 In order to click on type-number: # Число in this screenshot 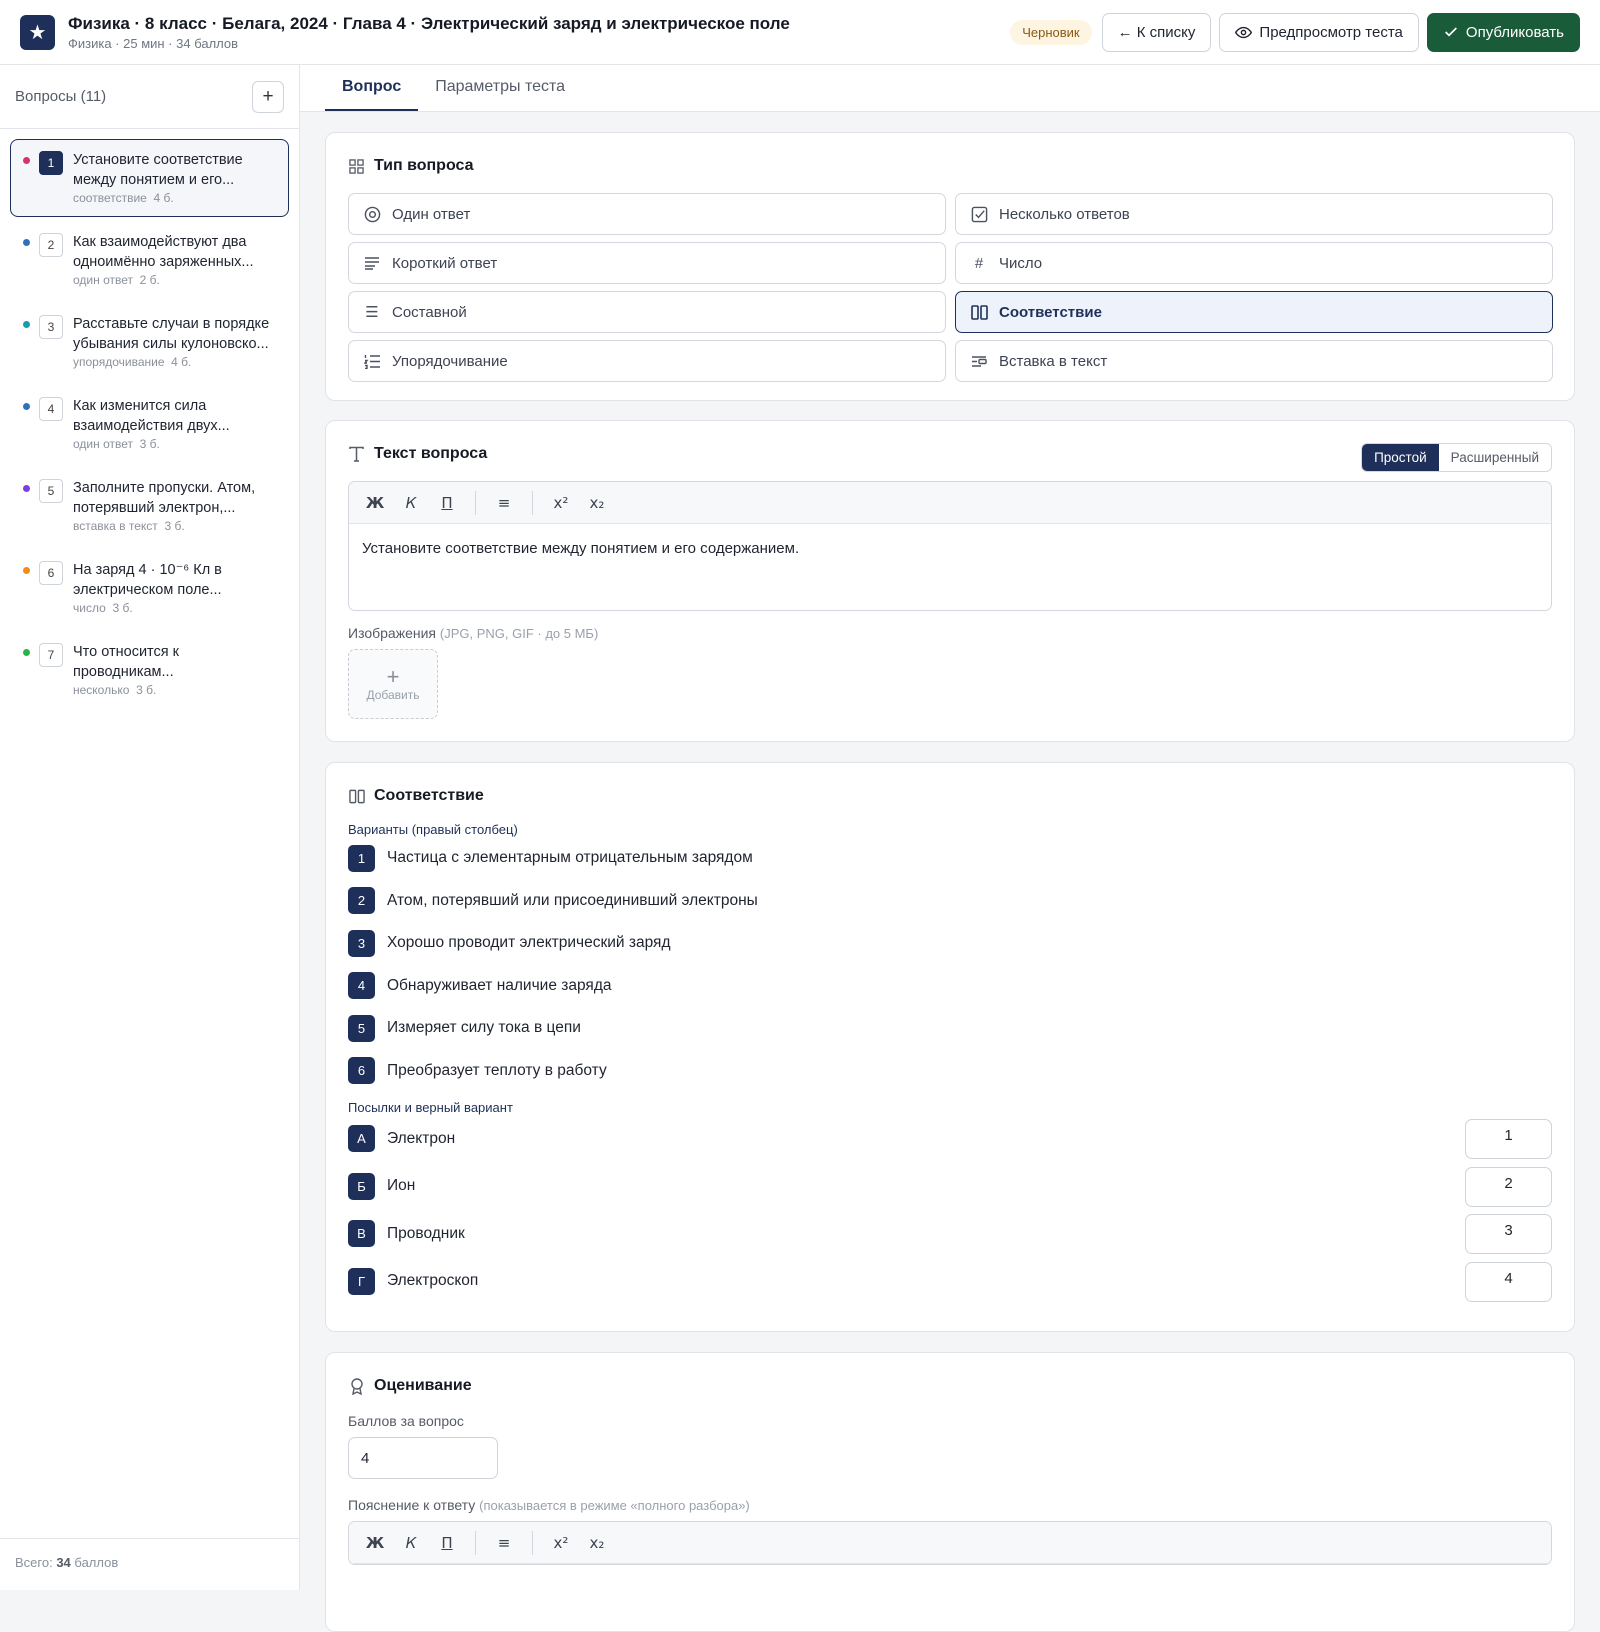, I will do `click(1254, 263)`.